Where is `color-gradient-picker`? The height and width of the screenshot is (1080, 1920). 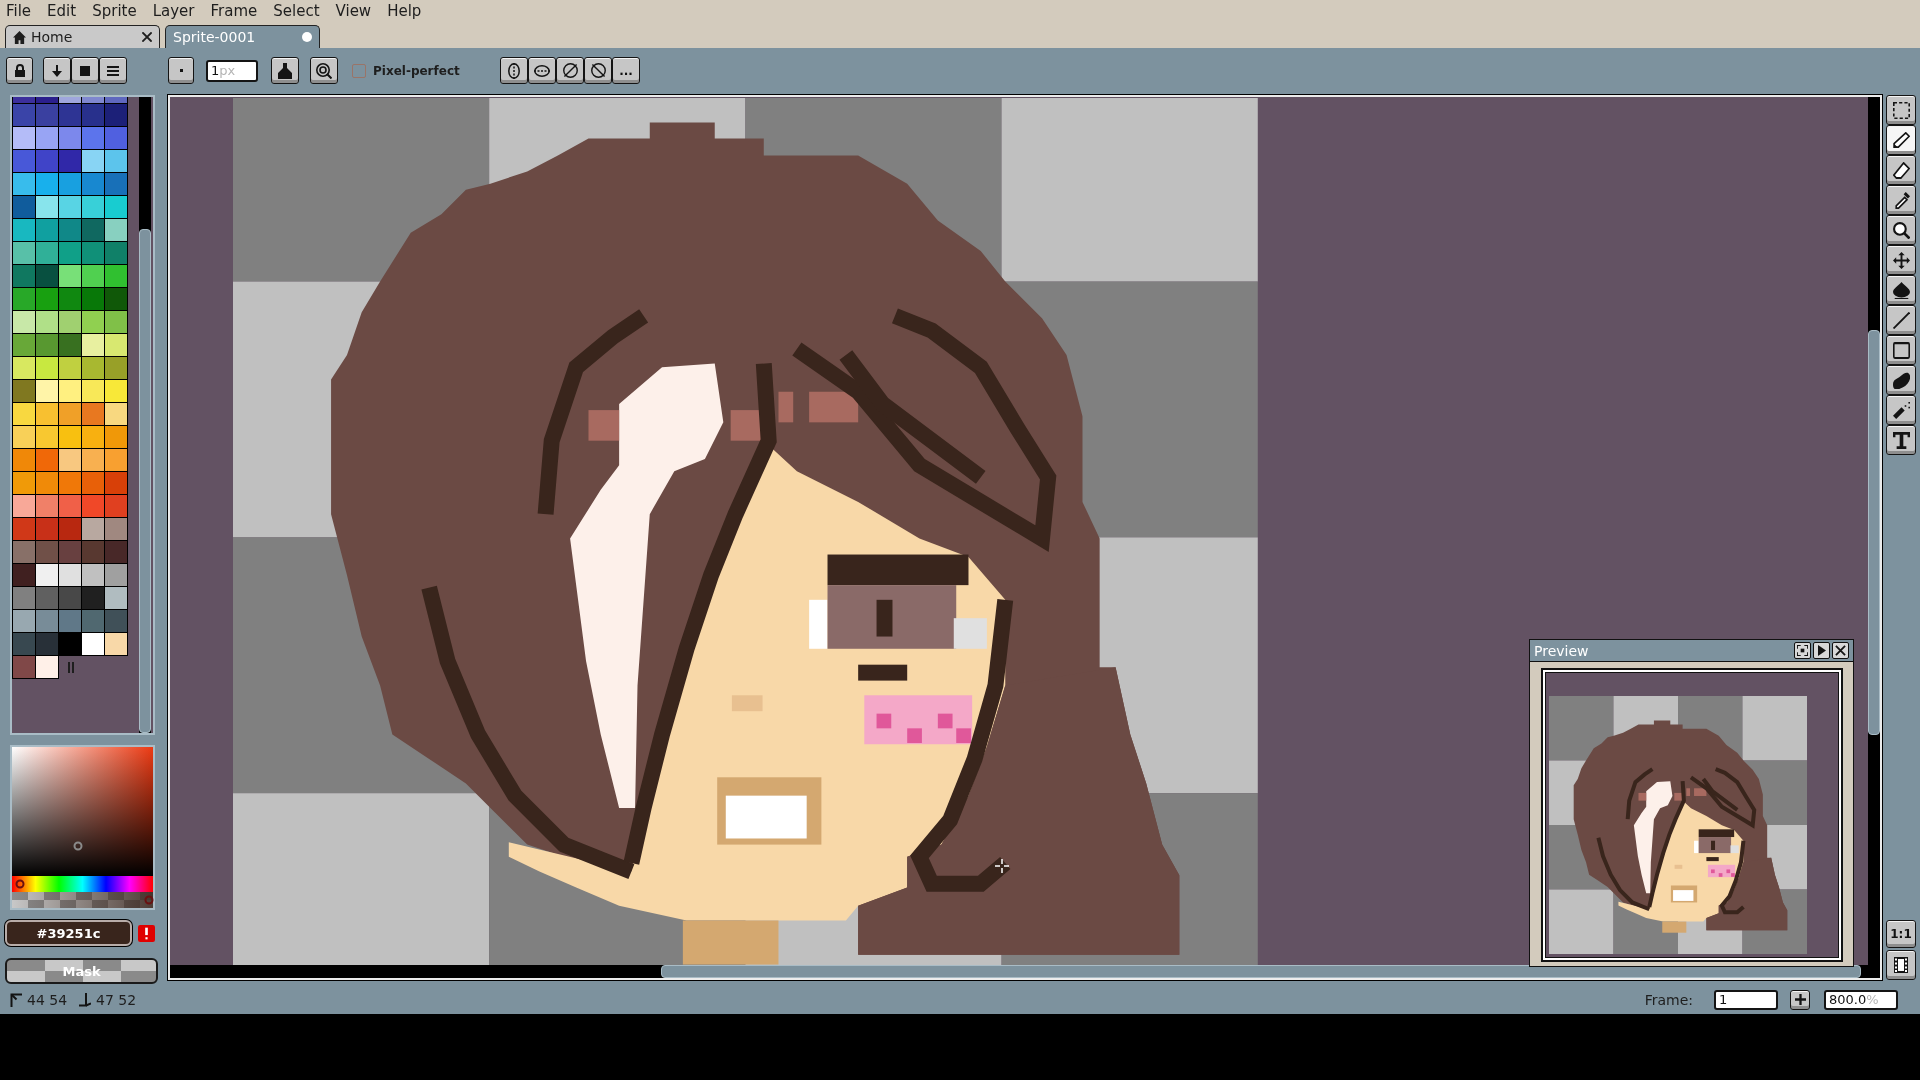
color-gradient-picker is located at coordinates (82, 811).